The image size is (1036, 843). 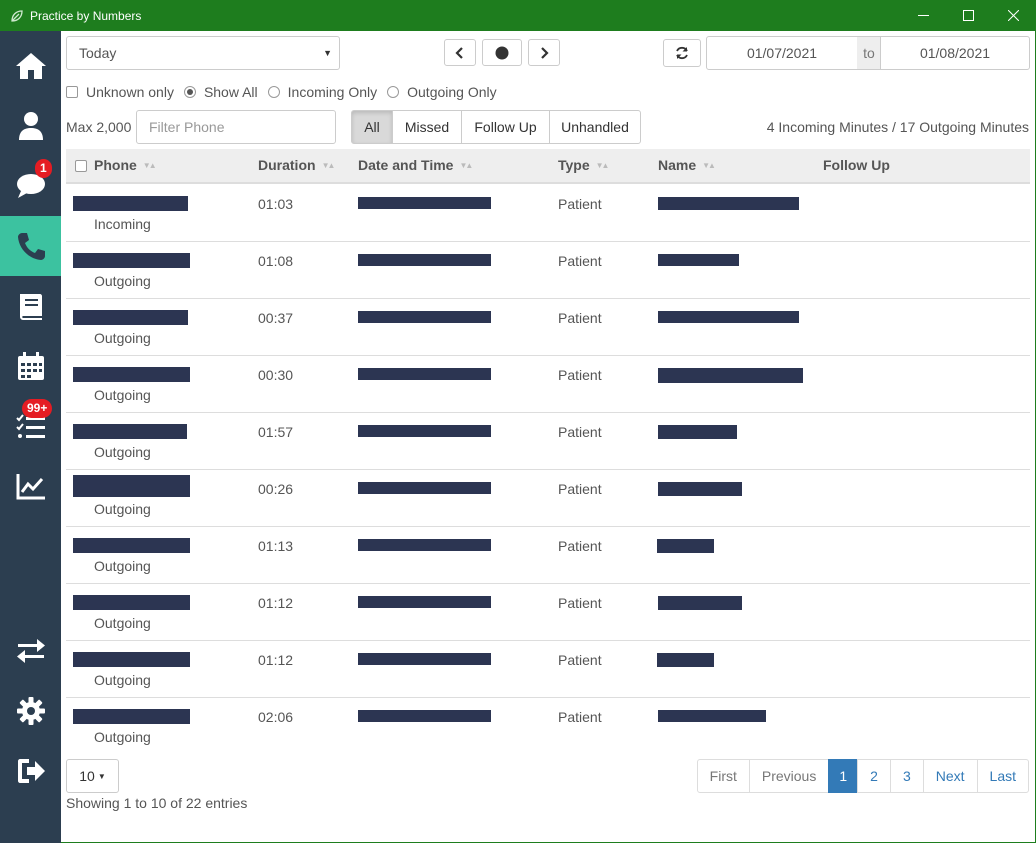 I want to click on sidebar-item-home, so click(x=30, y=66).